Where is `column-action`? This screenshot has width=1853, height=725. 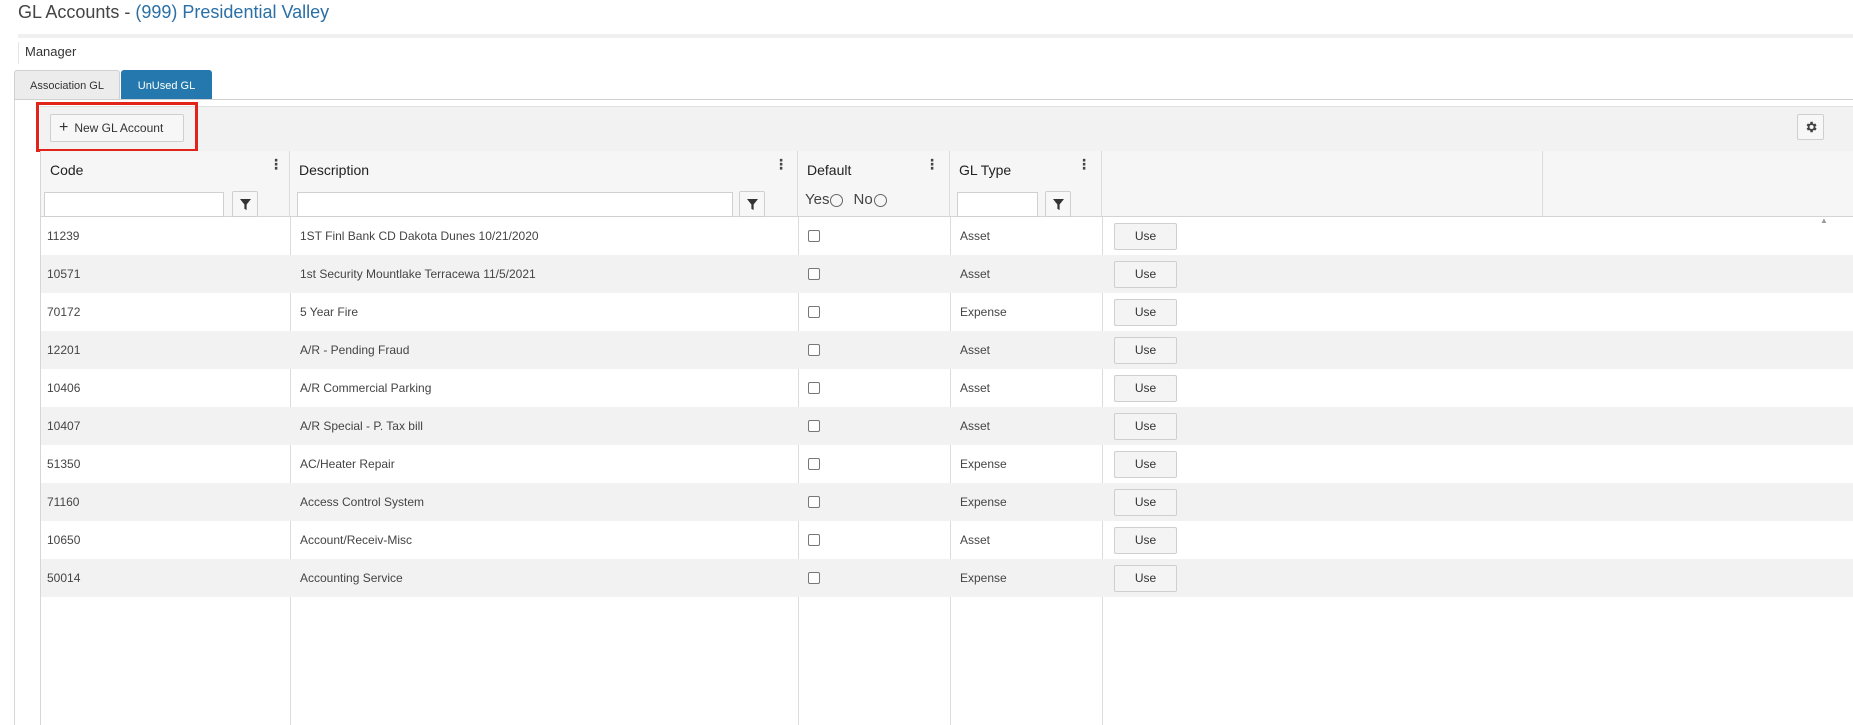
column-action is located at coordinates (1322, 183).